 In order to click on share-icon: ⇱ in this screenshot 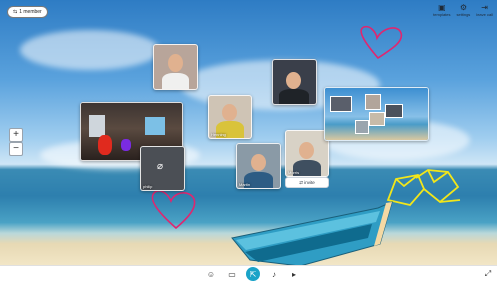, I will do `click(253, 274)`.